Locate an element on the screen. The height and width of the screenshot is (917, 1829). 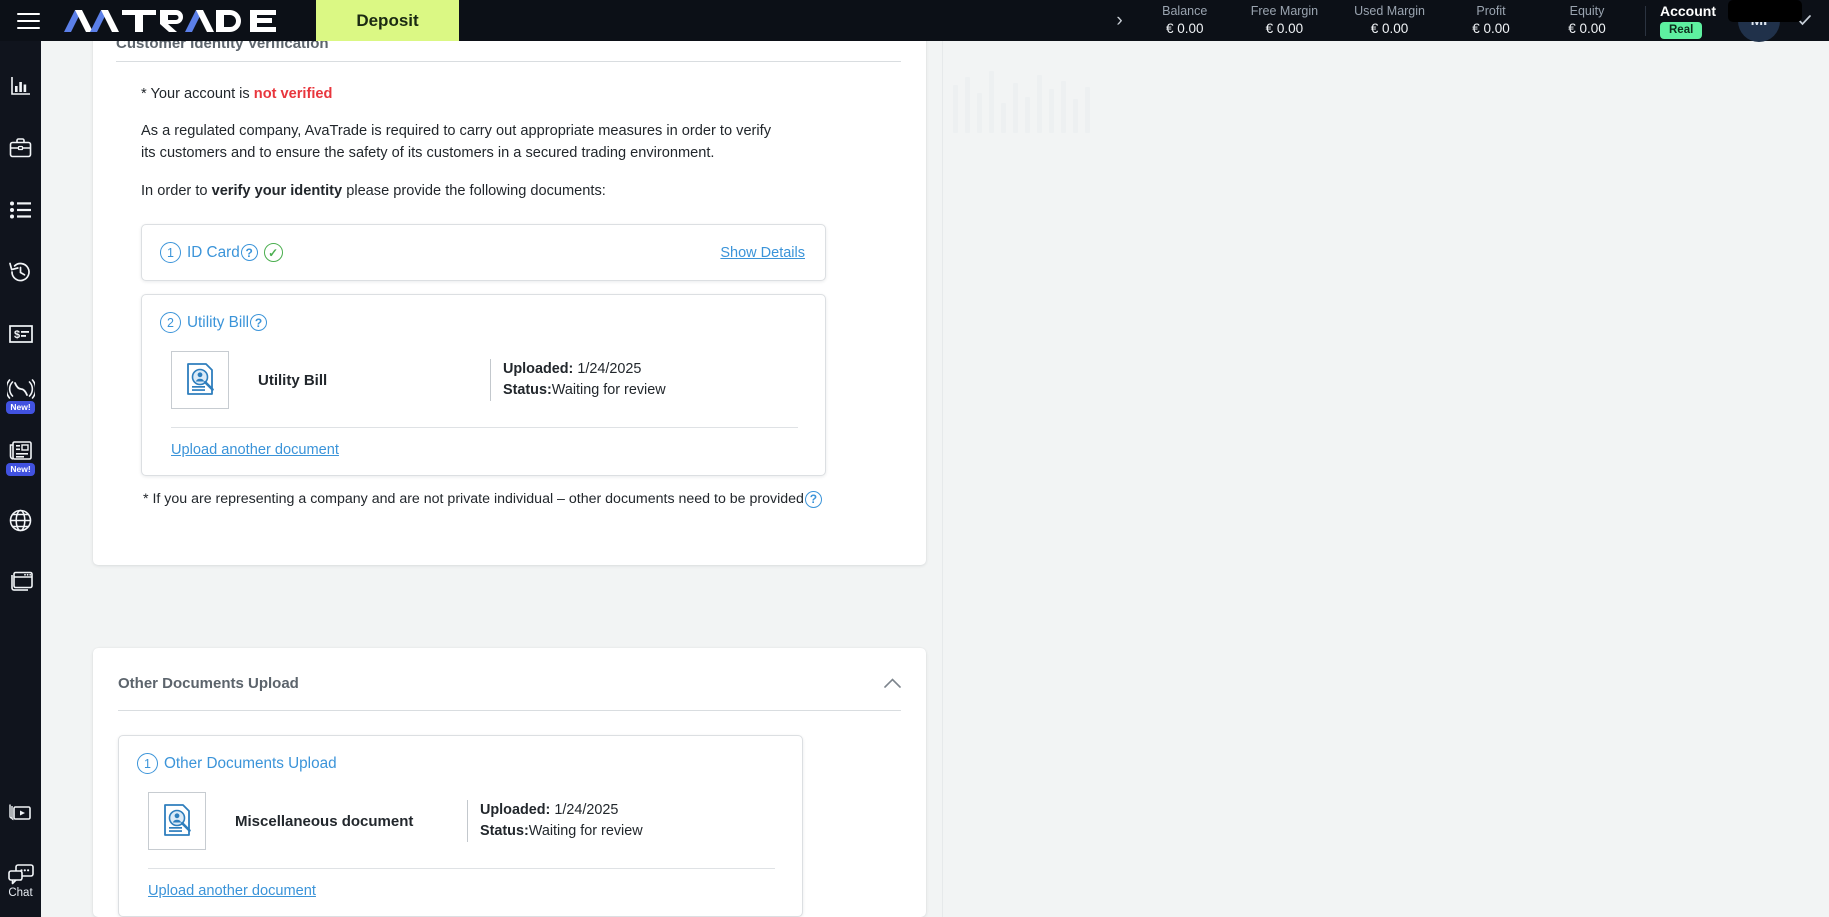
hamburger-menu-icon is located at coordinates (28, 20).